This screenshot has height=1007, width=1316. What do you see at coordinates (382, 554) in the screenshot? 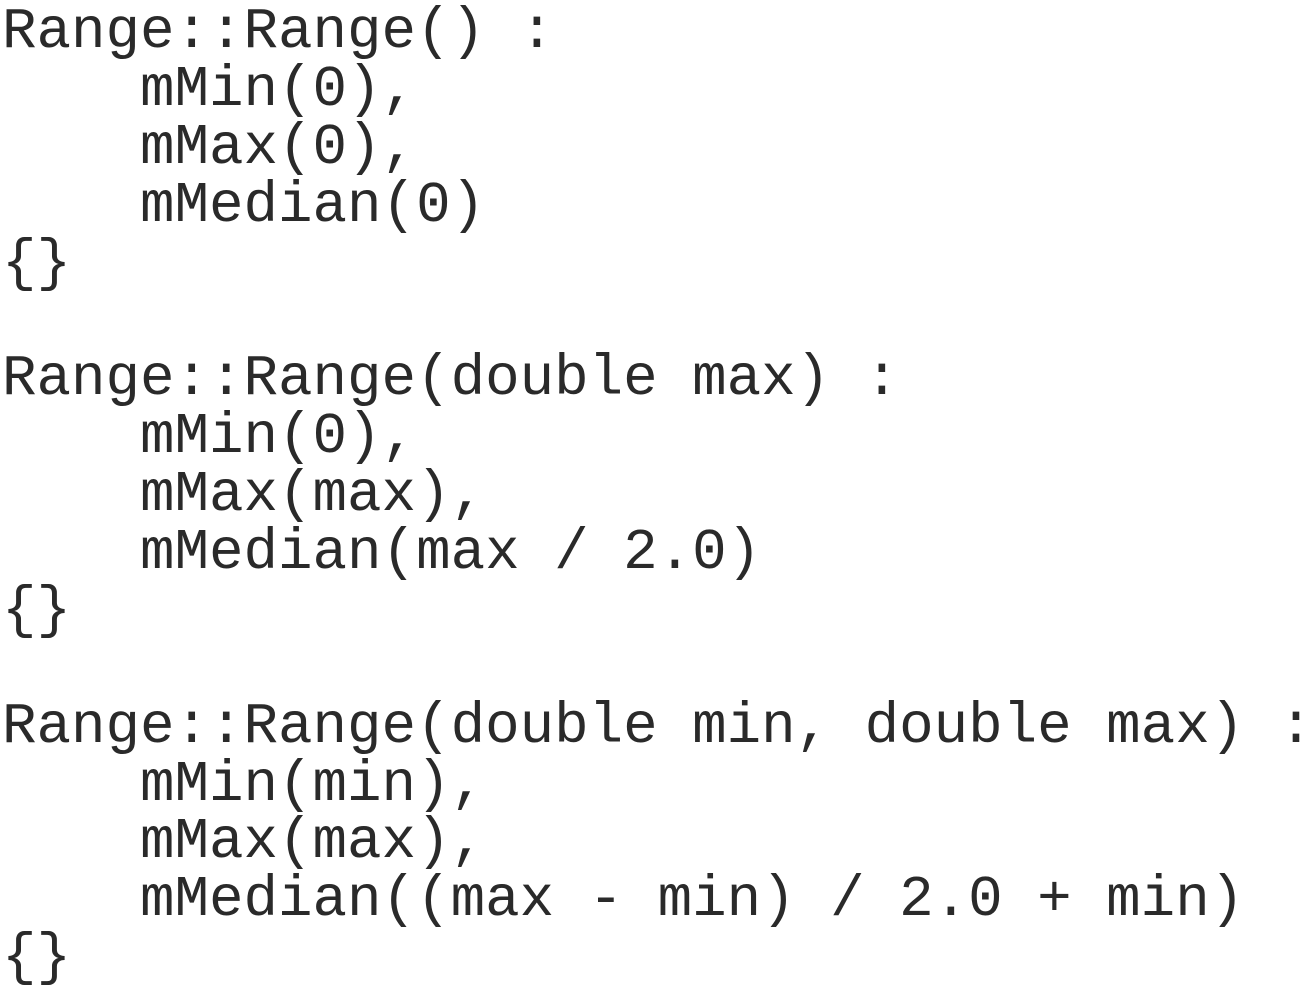
I see `code-line: mMedian(max / 2.0)` at bounding box center [382, 554].